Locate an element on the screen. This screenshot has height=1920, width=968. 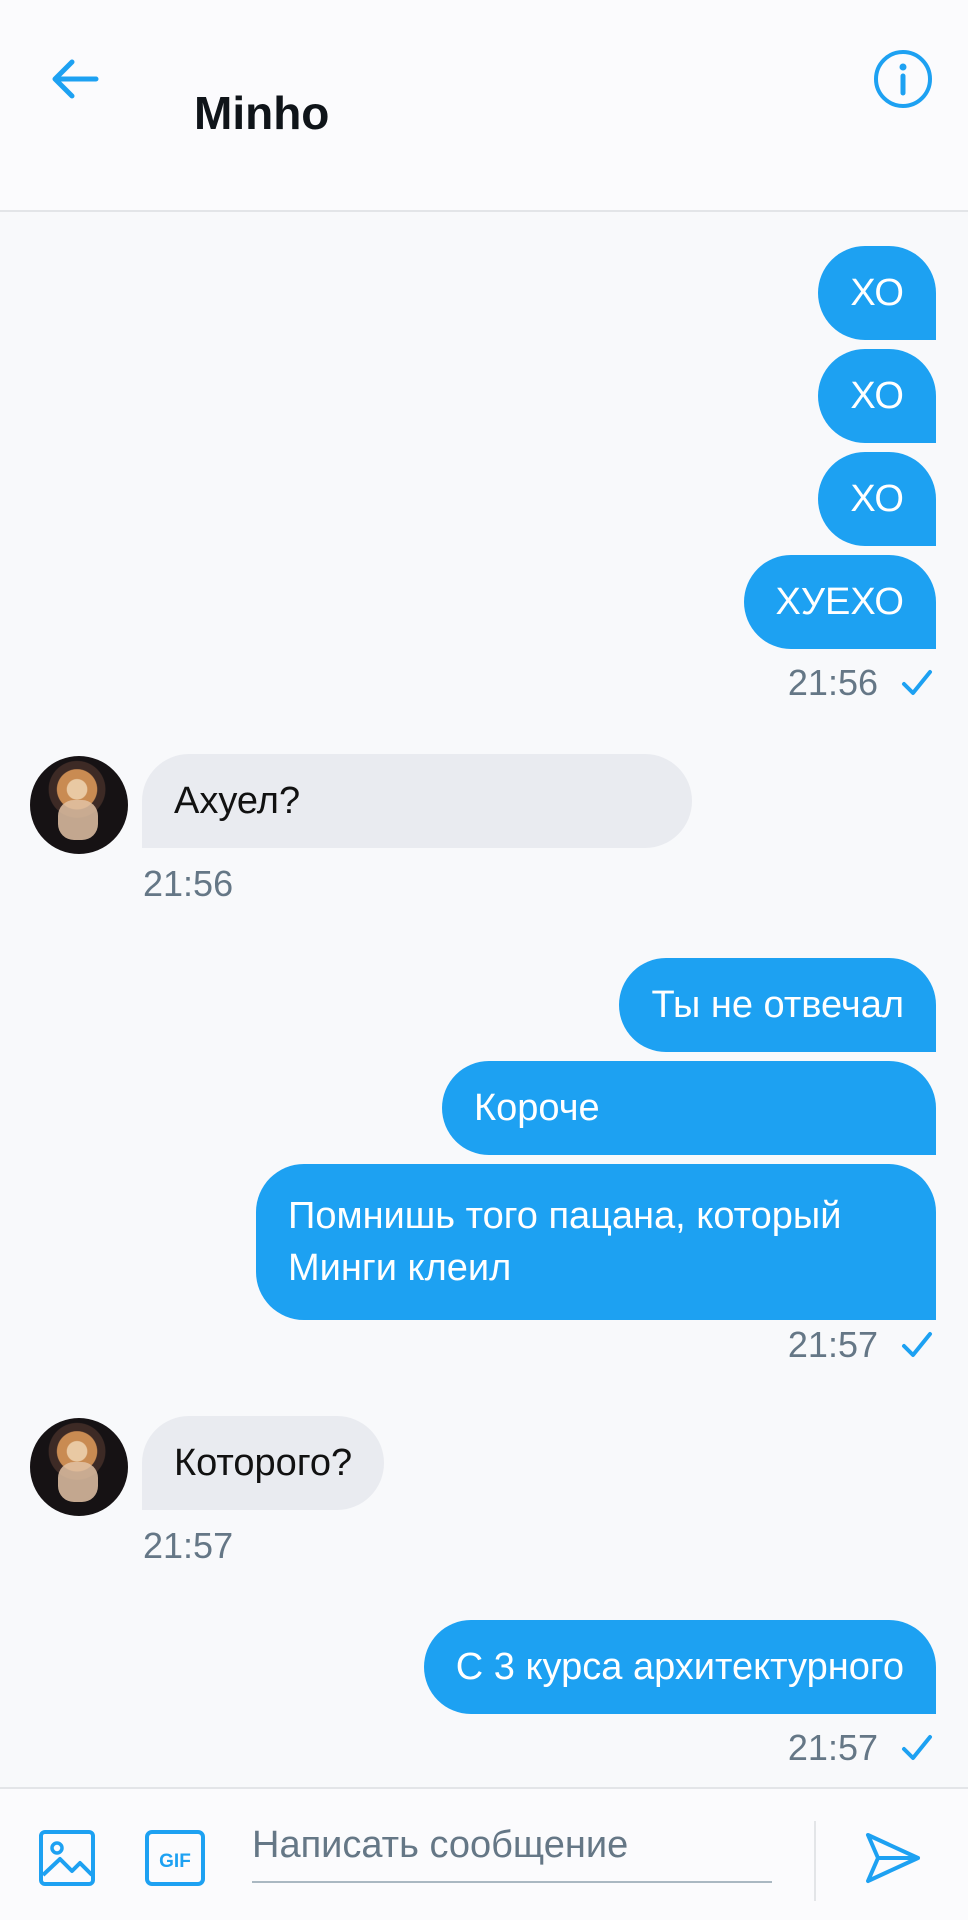
message-input is located at coordinates (512, 1846).